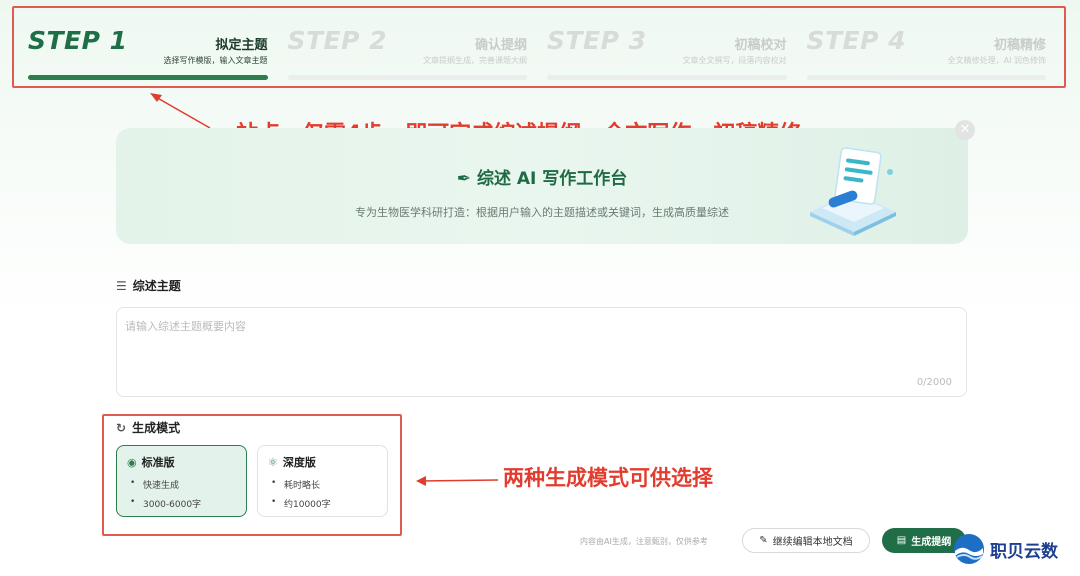 Image resolution: width=1080 pixels, height=576 pixels. Describe the element at coordinates (322, 484) in the screenshot. I see `mode-option-feature: 耗时略长` at that location.